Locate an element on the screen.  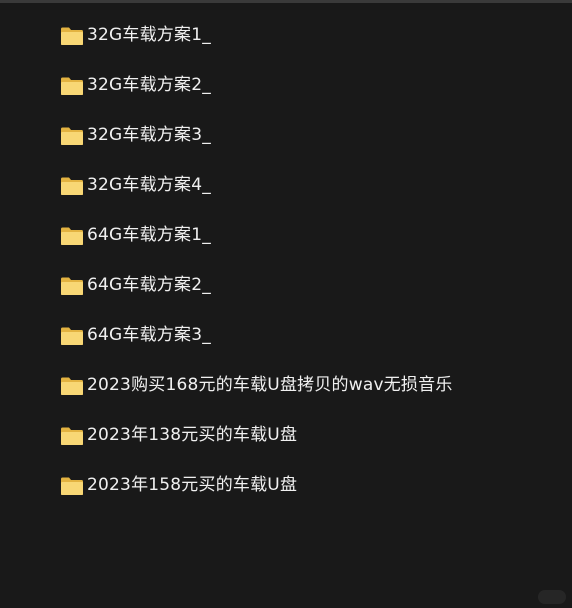
folder-name: 32G车载方案2_ is located at coordinates (149, 85).